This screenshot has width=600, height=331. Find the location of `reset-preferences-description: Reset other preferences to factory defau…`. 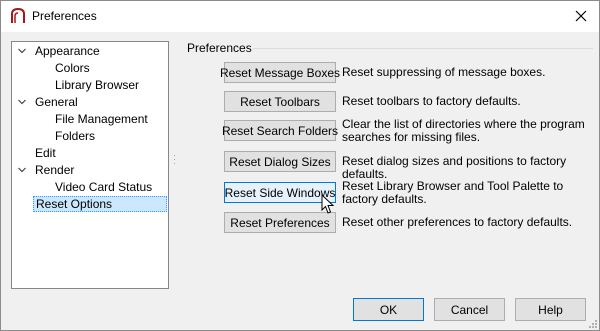

reset-preferences-description: Reset other preferences to factory defau… is located at coordinates (457, 222).